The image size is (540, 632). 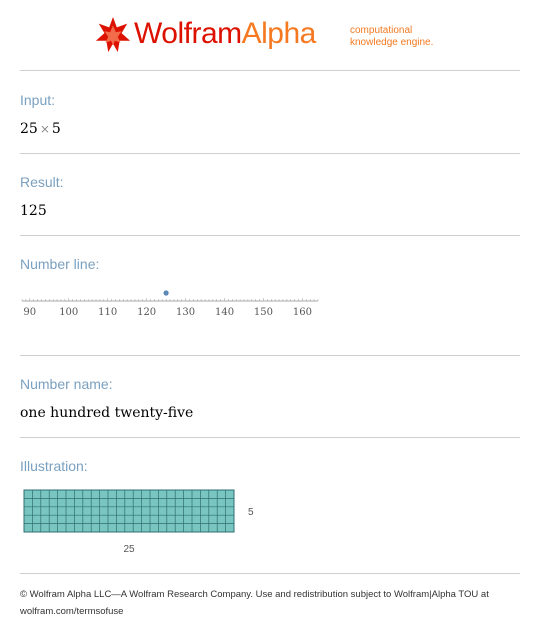 What do you see at coordinates (129, 511) in the screenshot?
I see `illustration-rectangle` at bounding box center [129, 511].